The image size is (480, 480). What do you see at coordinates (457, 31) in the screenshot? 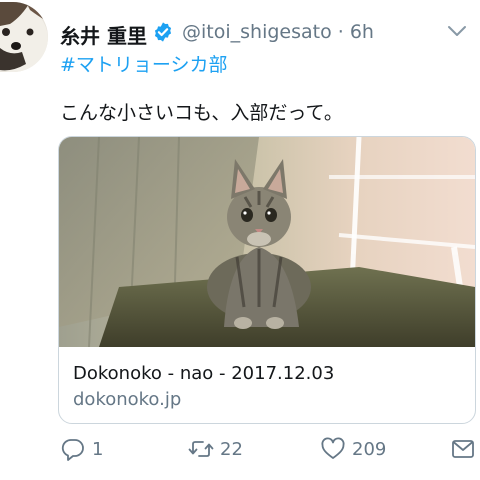
I see `chevron-down-icon` at bounding box center [457, 31].